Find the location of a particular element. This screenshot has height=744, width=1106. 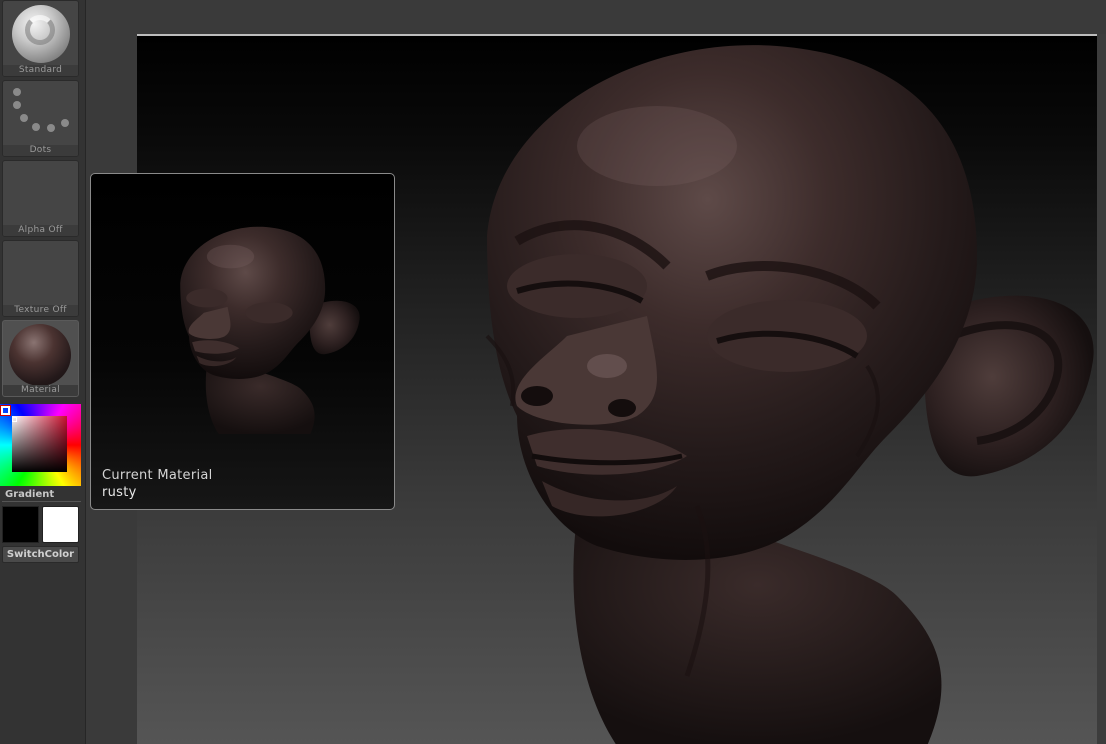

material-tooltip-popup: Current Material rusty is located at coordinates (242, 341).